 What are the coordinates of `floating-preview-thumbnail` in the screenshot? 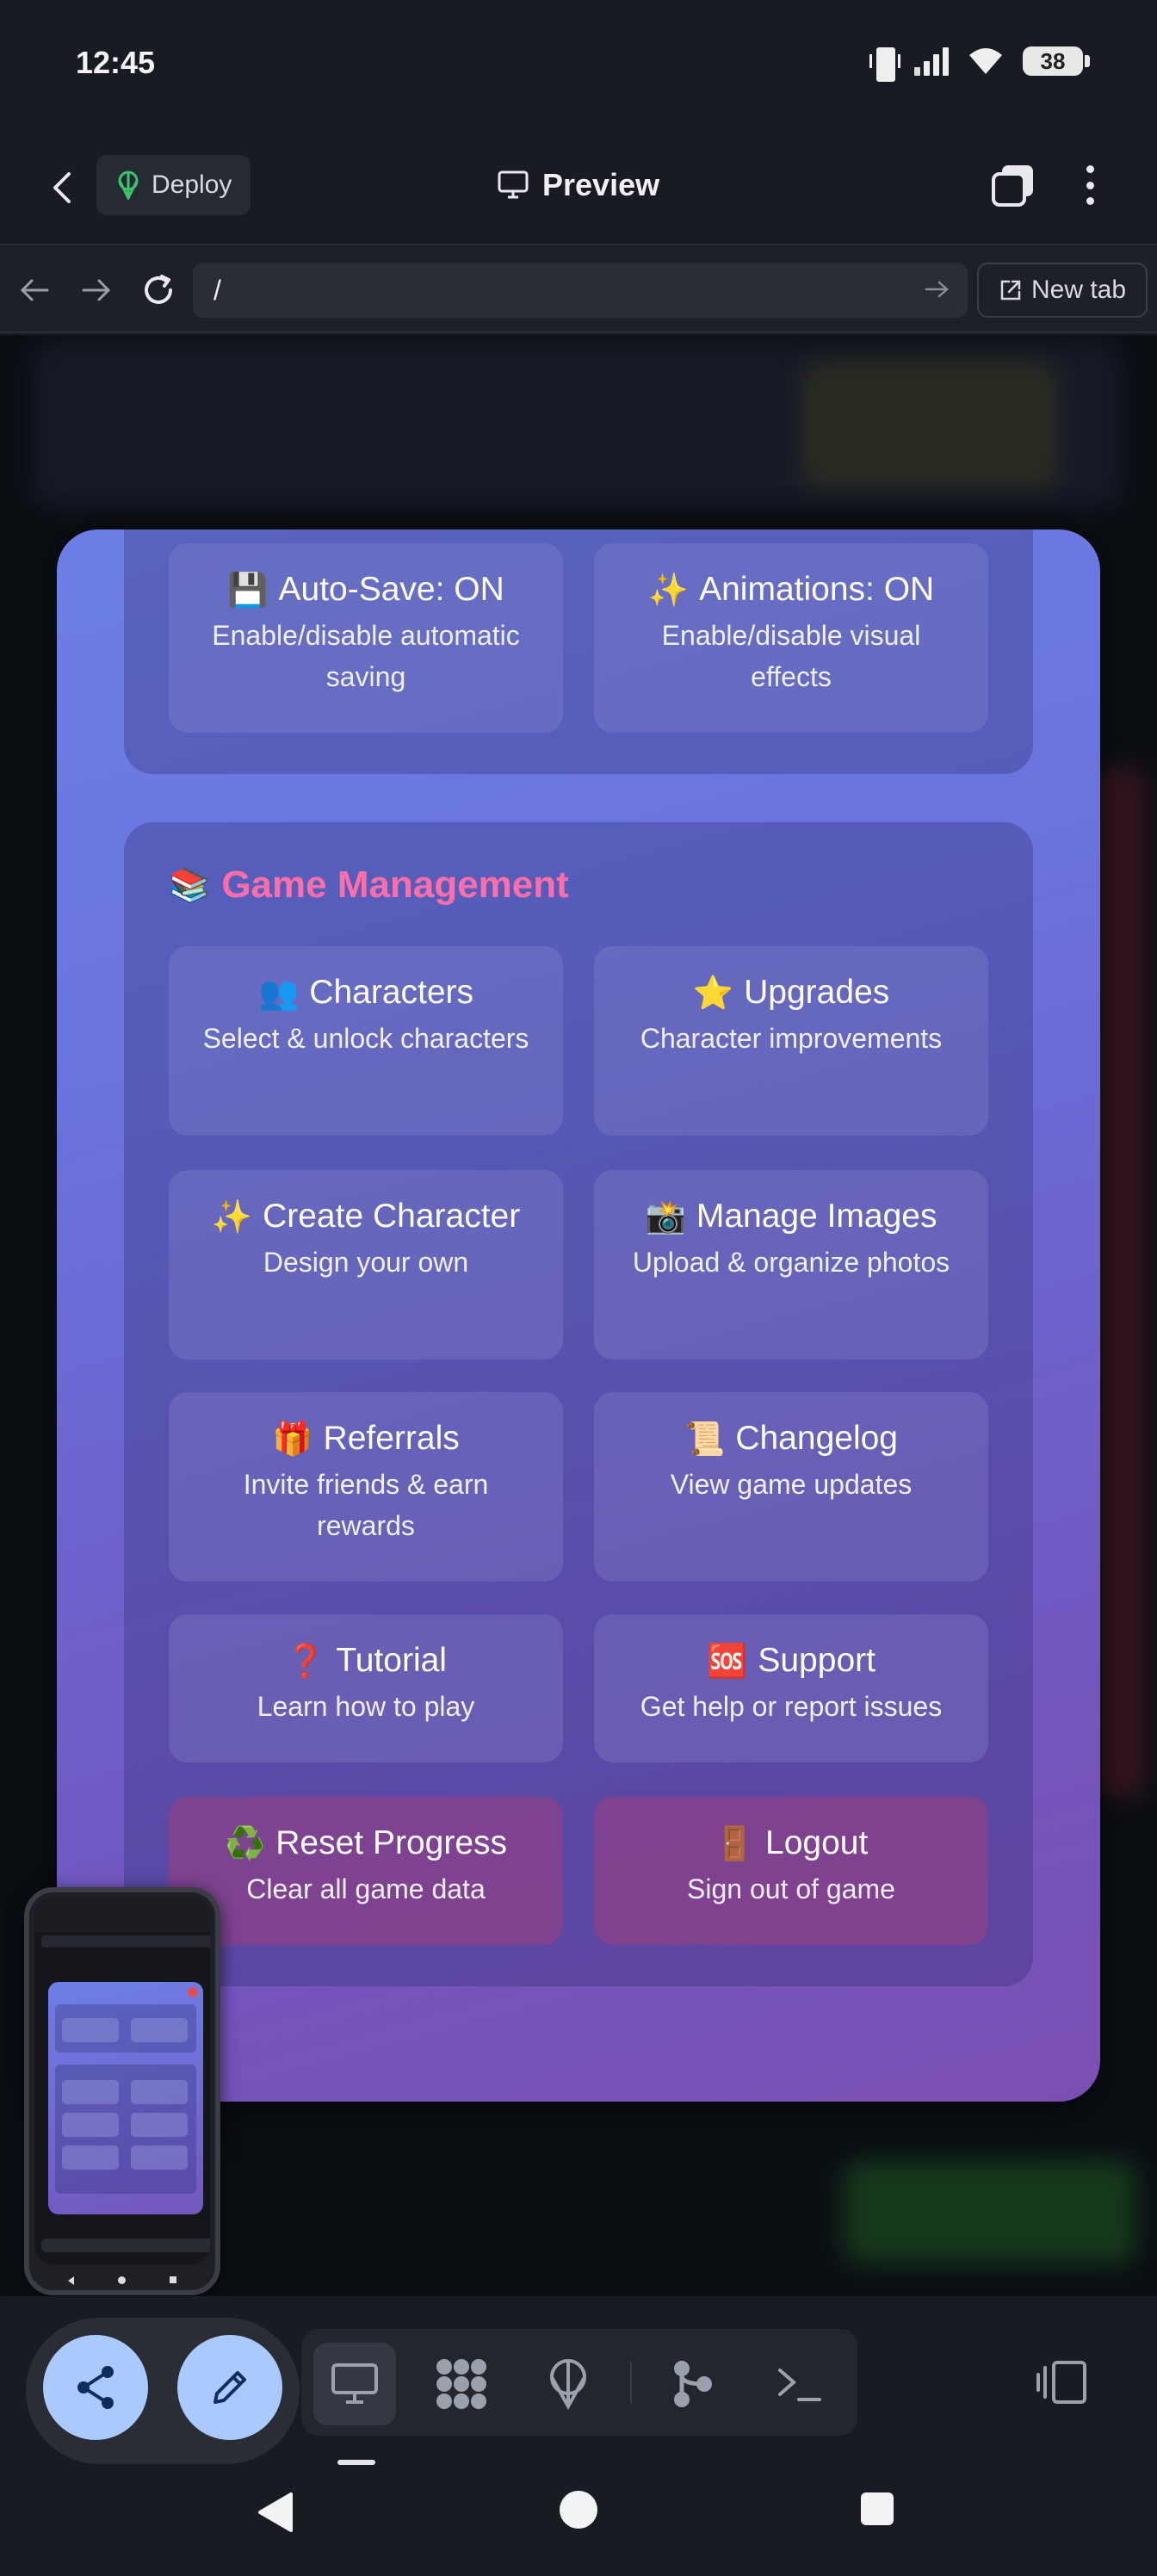 It's located at (122, 2091).